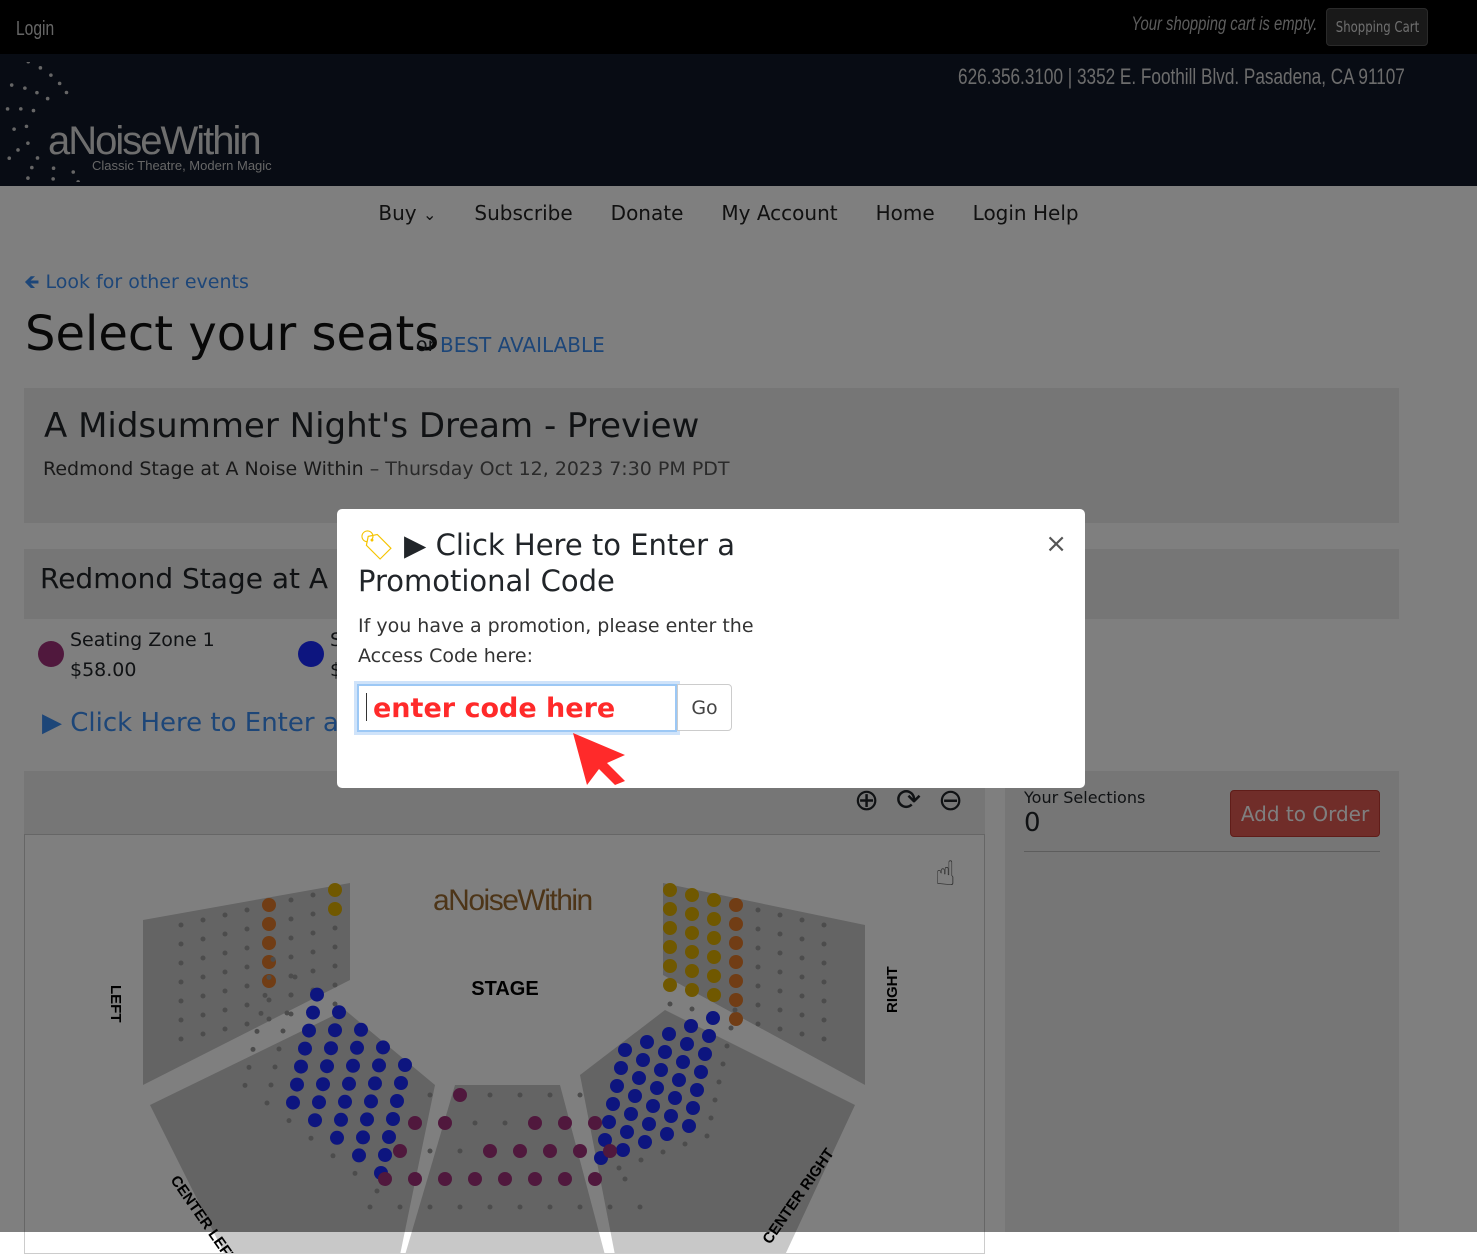 The height and width of the screenshot is (1254, 1477). Describe the element at coordinates (415, 545) in the screenshot. I see `triangle-icon: ▶` at that location.